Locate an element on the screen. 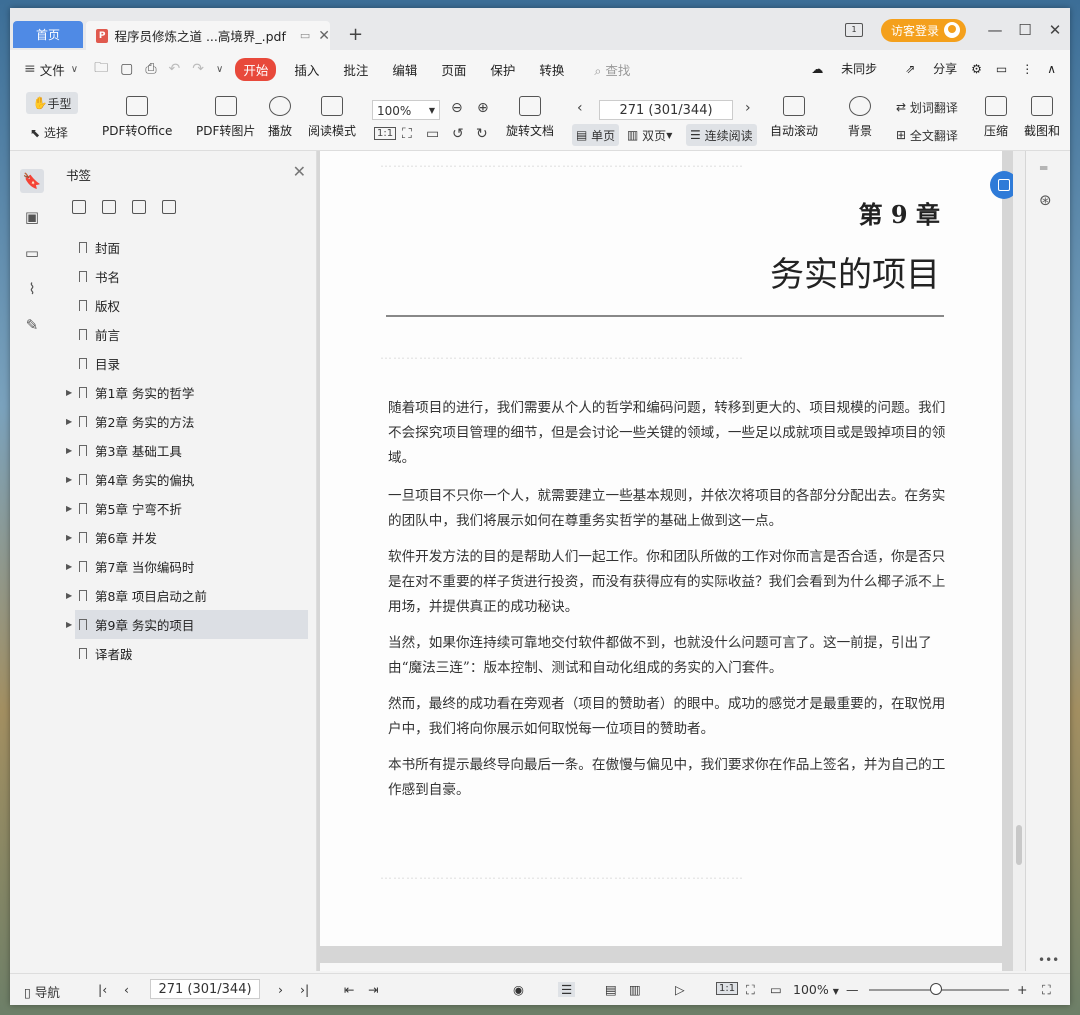 This screenshot has height=1015, width=1080. bookmark-item: 封面 is located at coordinates (185, 247).